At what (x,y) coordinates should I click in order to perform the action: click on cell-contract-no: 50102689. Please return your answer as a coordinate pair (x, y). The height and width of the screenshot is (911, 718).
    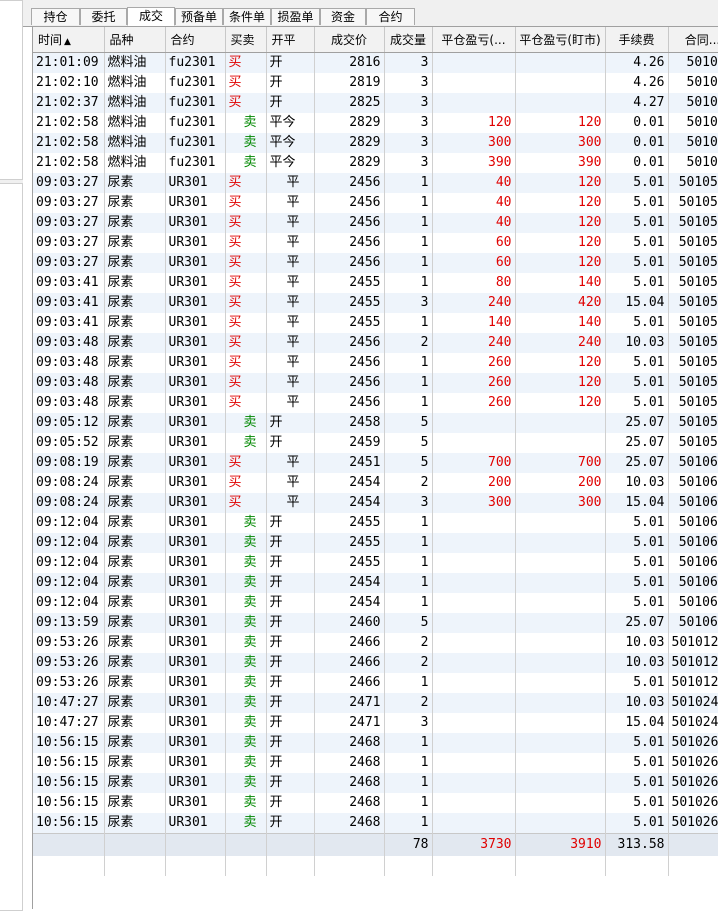
    Looking at the image, I should click on (693, 783).